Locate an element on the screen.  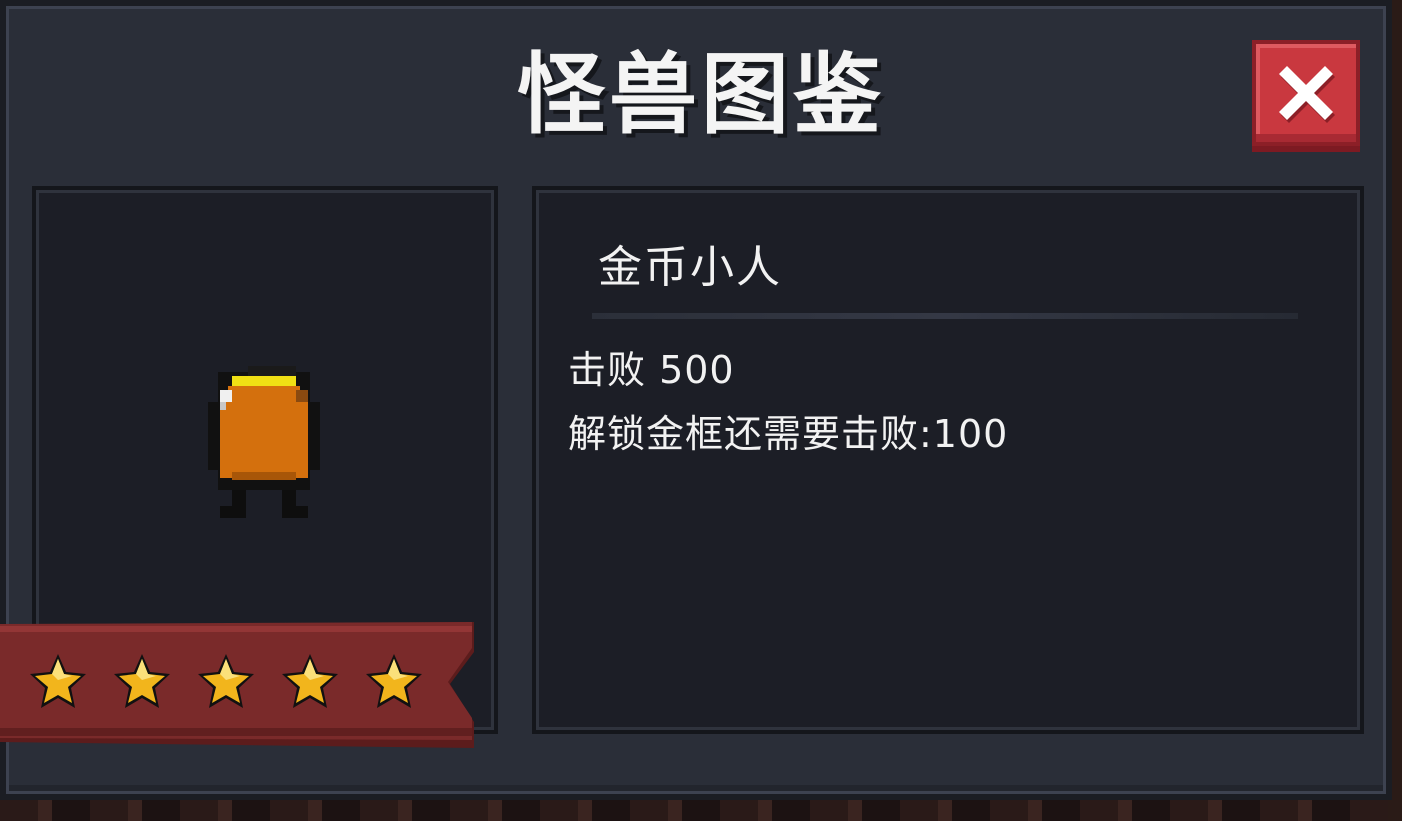
monster-sprite is located at coordinates (264, 442).